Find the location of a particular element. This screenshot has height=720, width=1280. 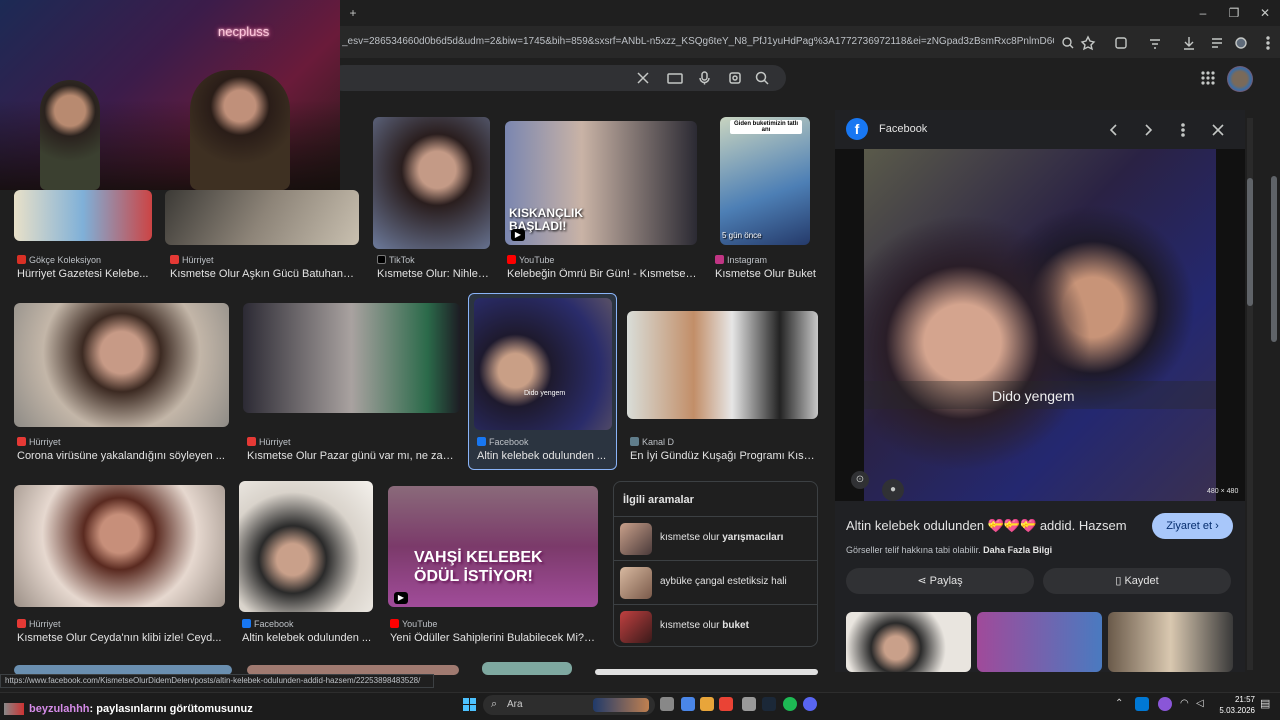

search-box-icons is located at coordinates (703, 78).